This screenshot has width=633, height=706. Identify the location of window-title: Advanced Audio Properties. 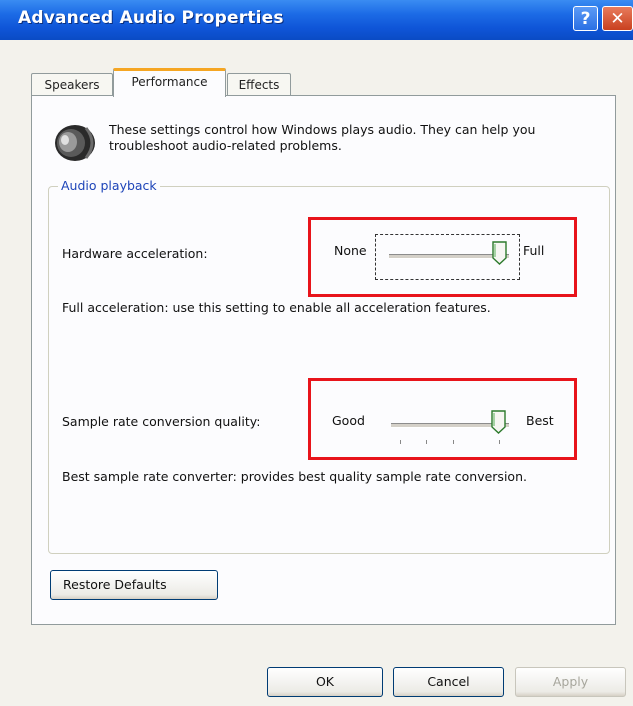
(151, 18).